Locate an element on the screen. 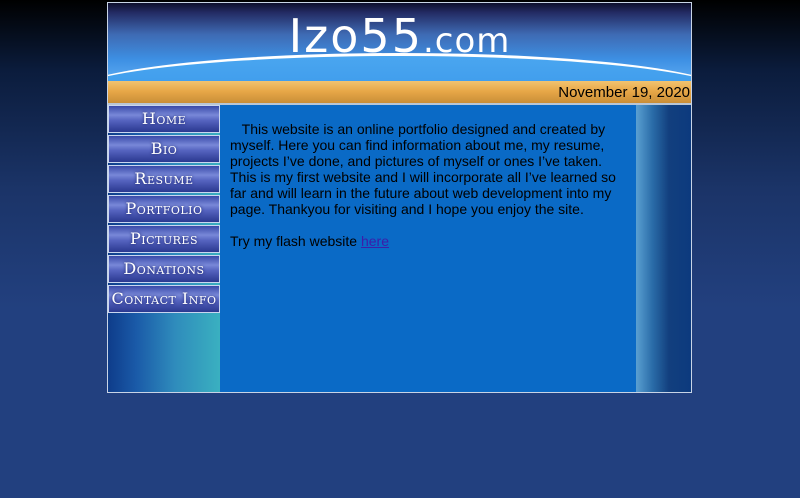  nav-item-contact-info: Contact Info is located at coordinates (164, 299).